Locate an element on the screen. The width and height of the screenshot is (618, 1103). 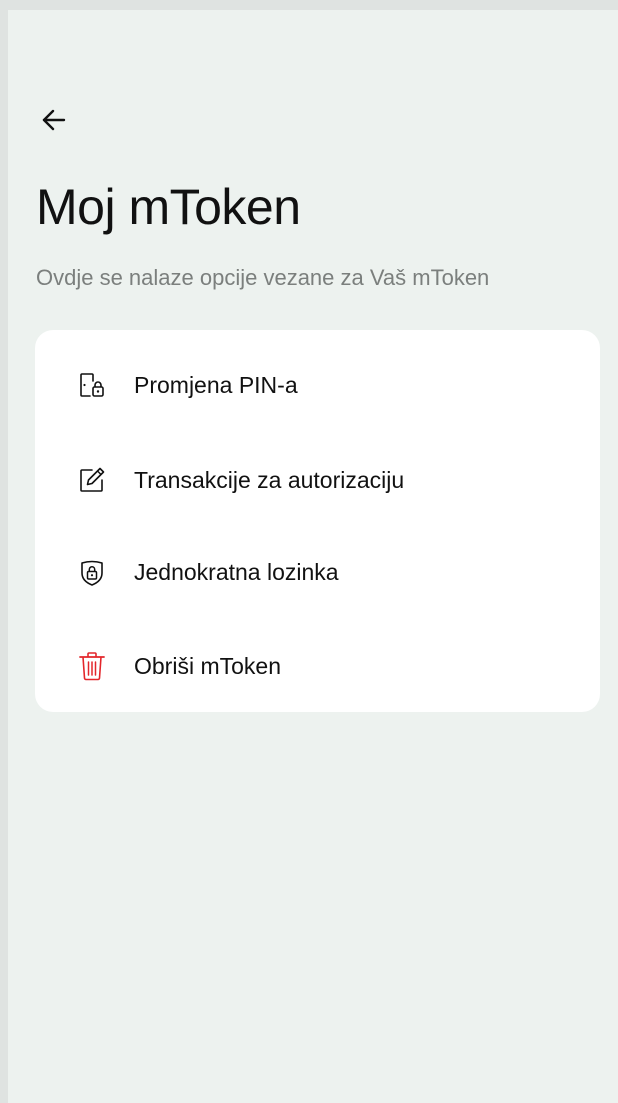
back-button is located at coordinates (54, 120).